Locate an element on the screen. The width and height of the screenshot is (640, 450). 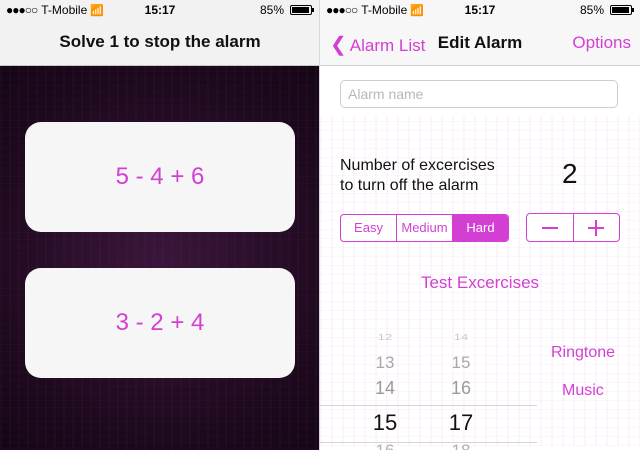
hour-value: 13 is located at coordinates (385, 362).